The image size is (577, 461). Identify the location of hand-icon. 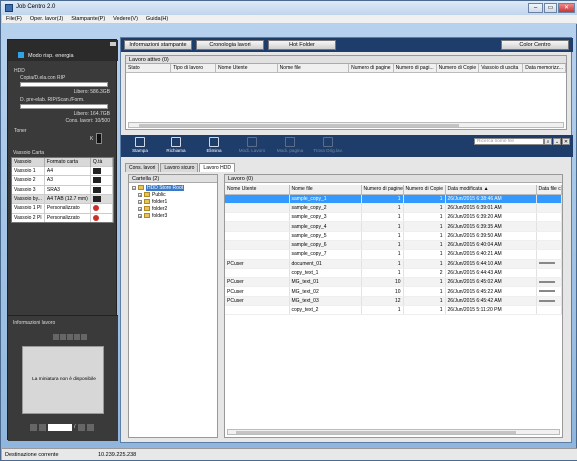
(84, 337).